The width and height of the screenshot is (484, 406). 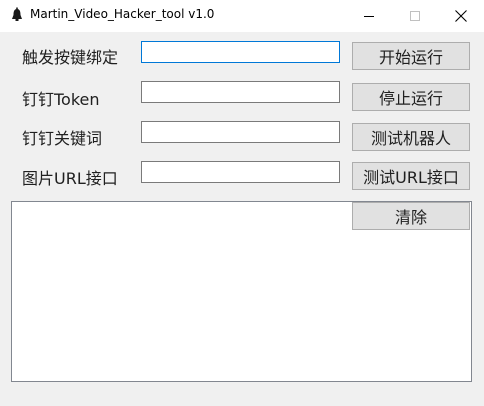 What do you see at coordinates (61, 99) in the screenshot?
I see `dingtalk-token-label: 钉钉Token` at bounding box center [61, 99].